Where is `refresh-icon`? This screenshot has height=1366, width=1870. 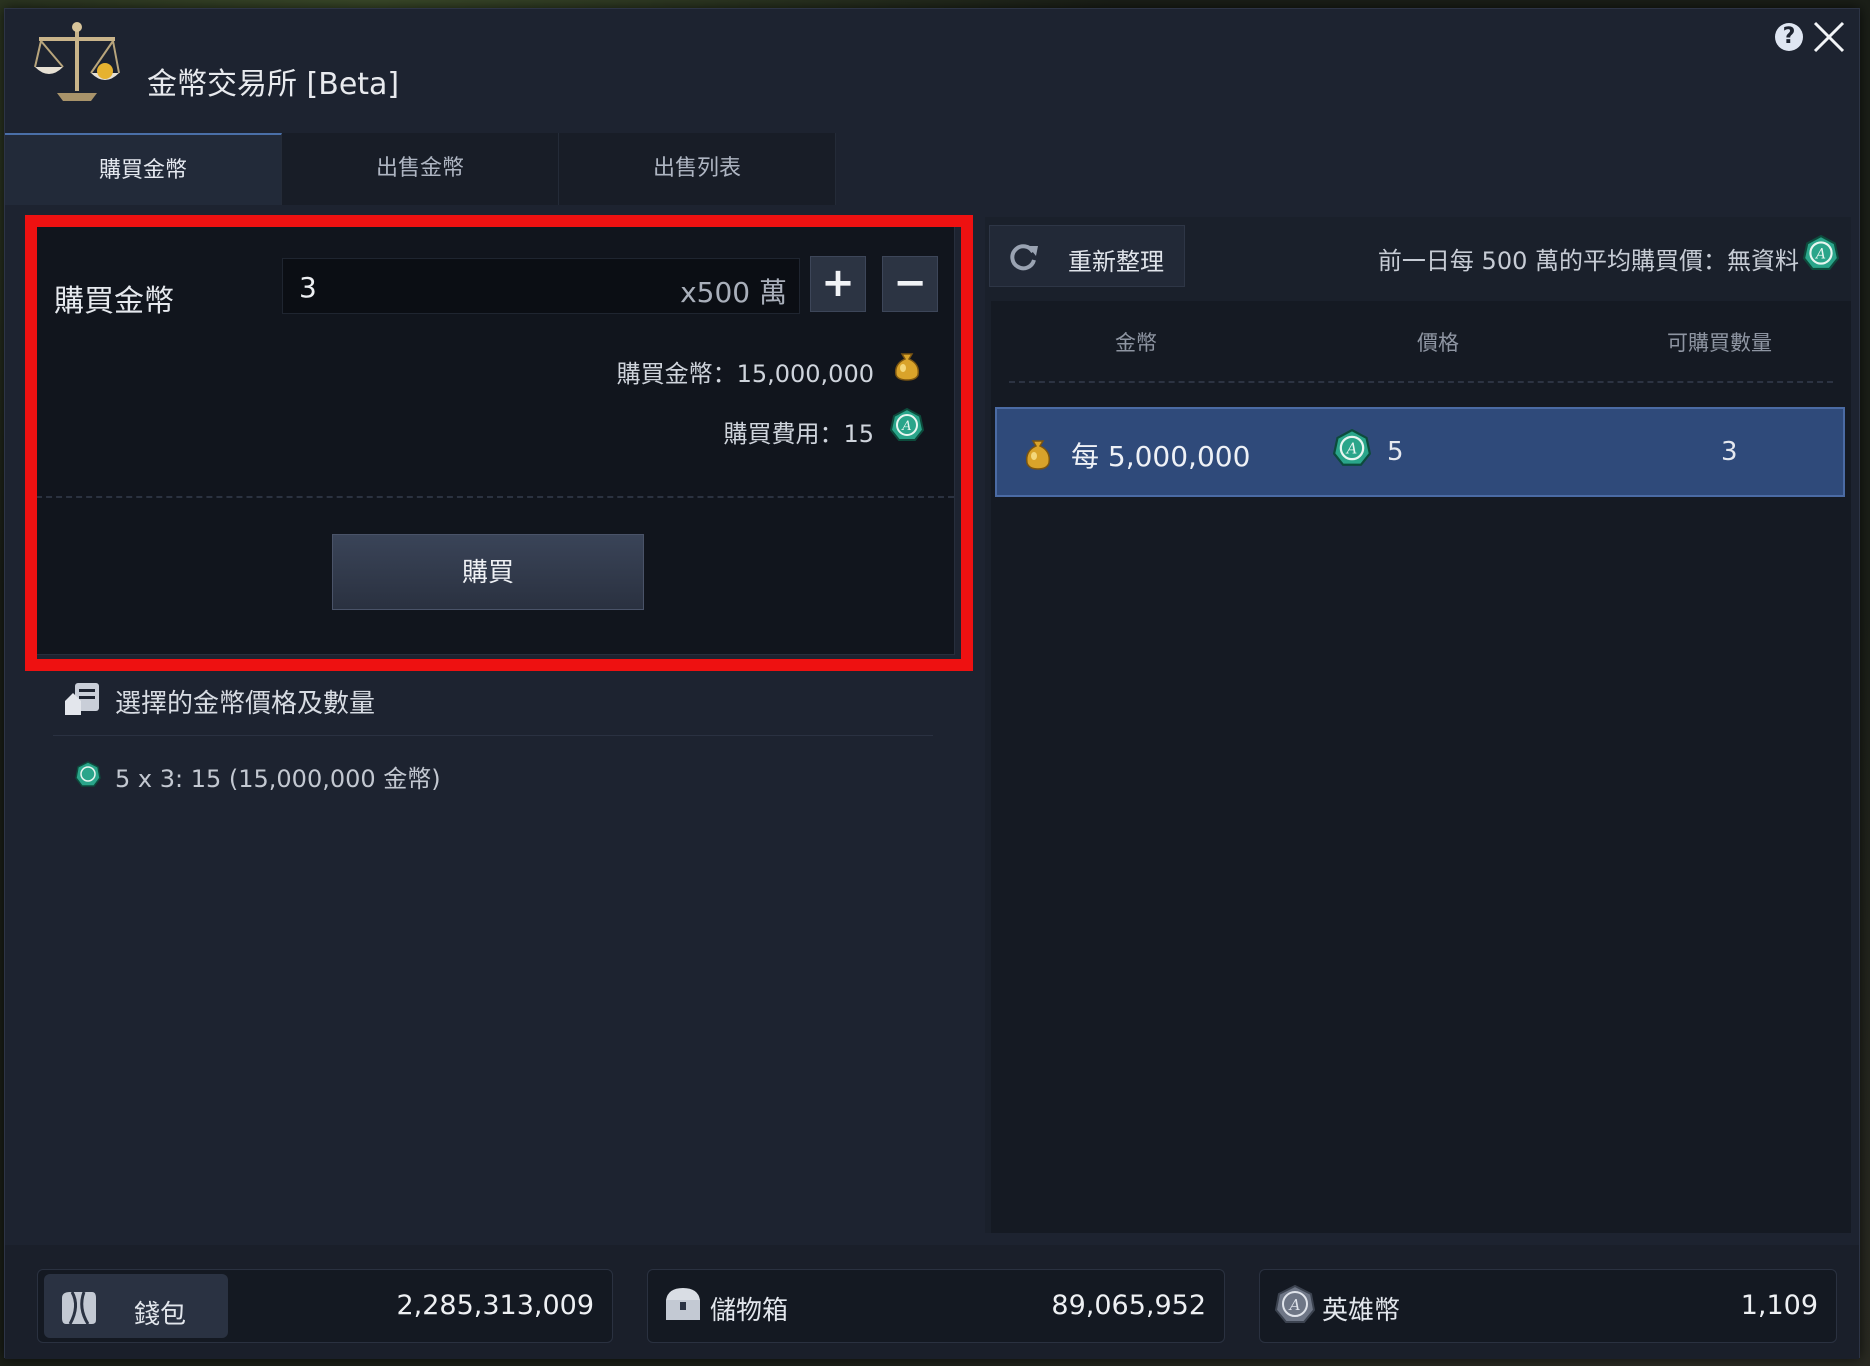 refresh-icon is located at coordinates (1024, 257).